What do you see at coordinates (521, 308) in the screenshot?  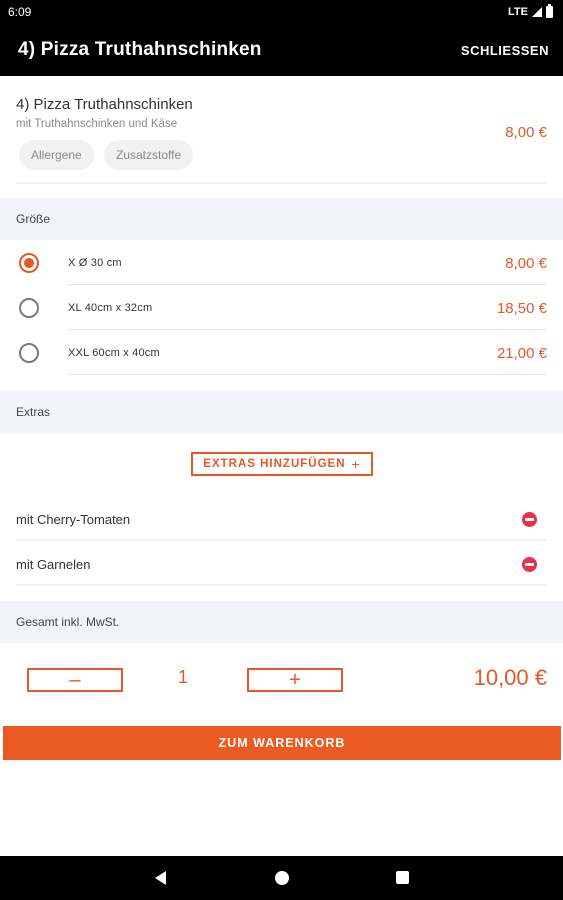 I see `size-option-price: 18,50 €` at bounding box center [521, 308].